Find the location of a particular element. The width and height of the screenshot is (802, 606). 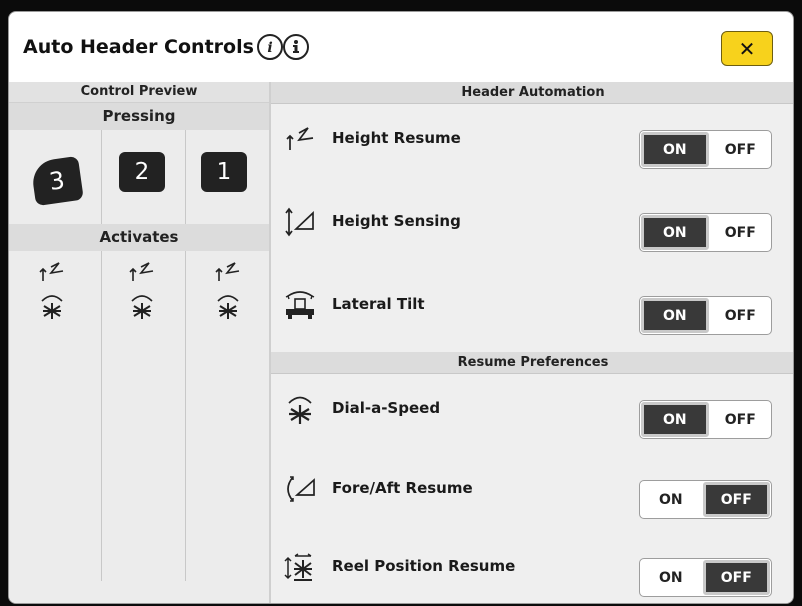

reel-position-resume-toggle: ON OFF is located at coordinates (705, 577).